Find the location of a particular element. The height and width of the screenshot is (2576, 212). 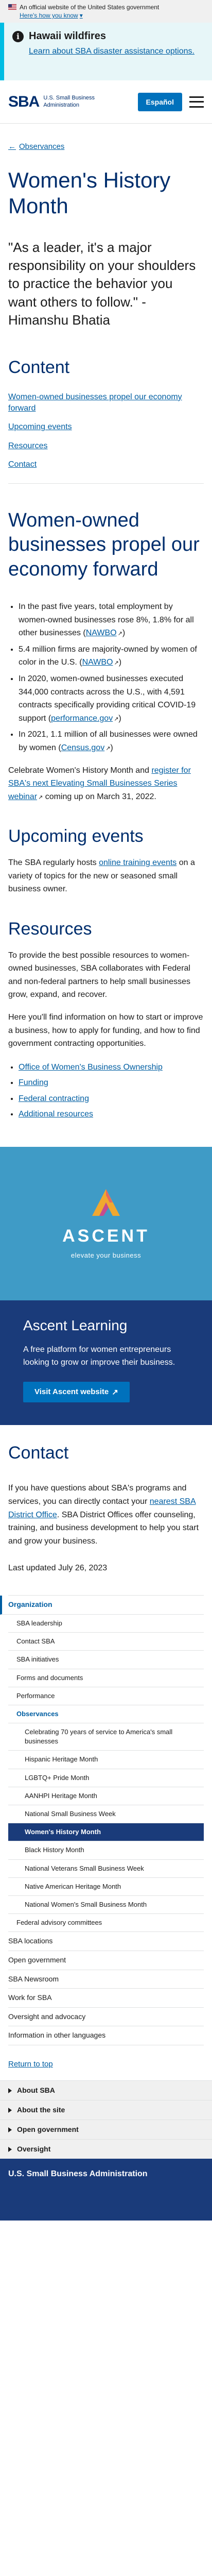

visit-ascent-button: Visit Ascent website ↗ is located at coordinates (76, 1391).